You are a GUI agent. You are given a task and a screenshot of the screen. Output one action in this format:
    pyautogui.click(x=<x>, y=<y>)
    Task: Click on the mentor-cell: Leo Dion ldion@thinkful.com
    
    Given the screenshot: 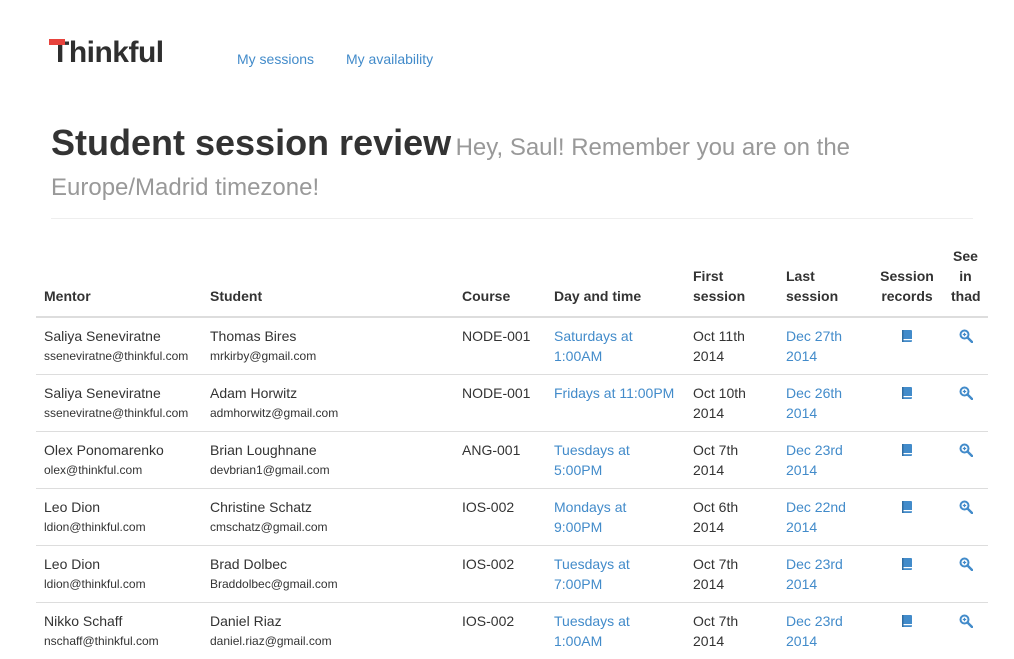 What is the action you would take?
    pyautogui.click(x=119, y=574)
    